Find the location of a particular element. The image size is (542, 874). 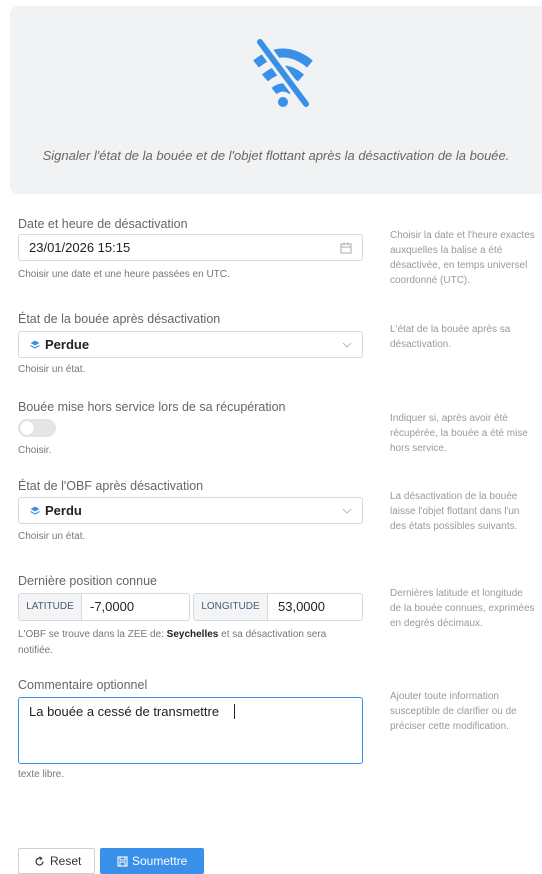

calendar-icon is located at coordinates (346, 248).